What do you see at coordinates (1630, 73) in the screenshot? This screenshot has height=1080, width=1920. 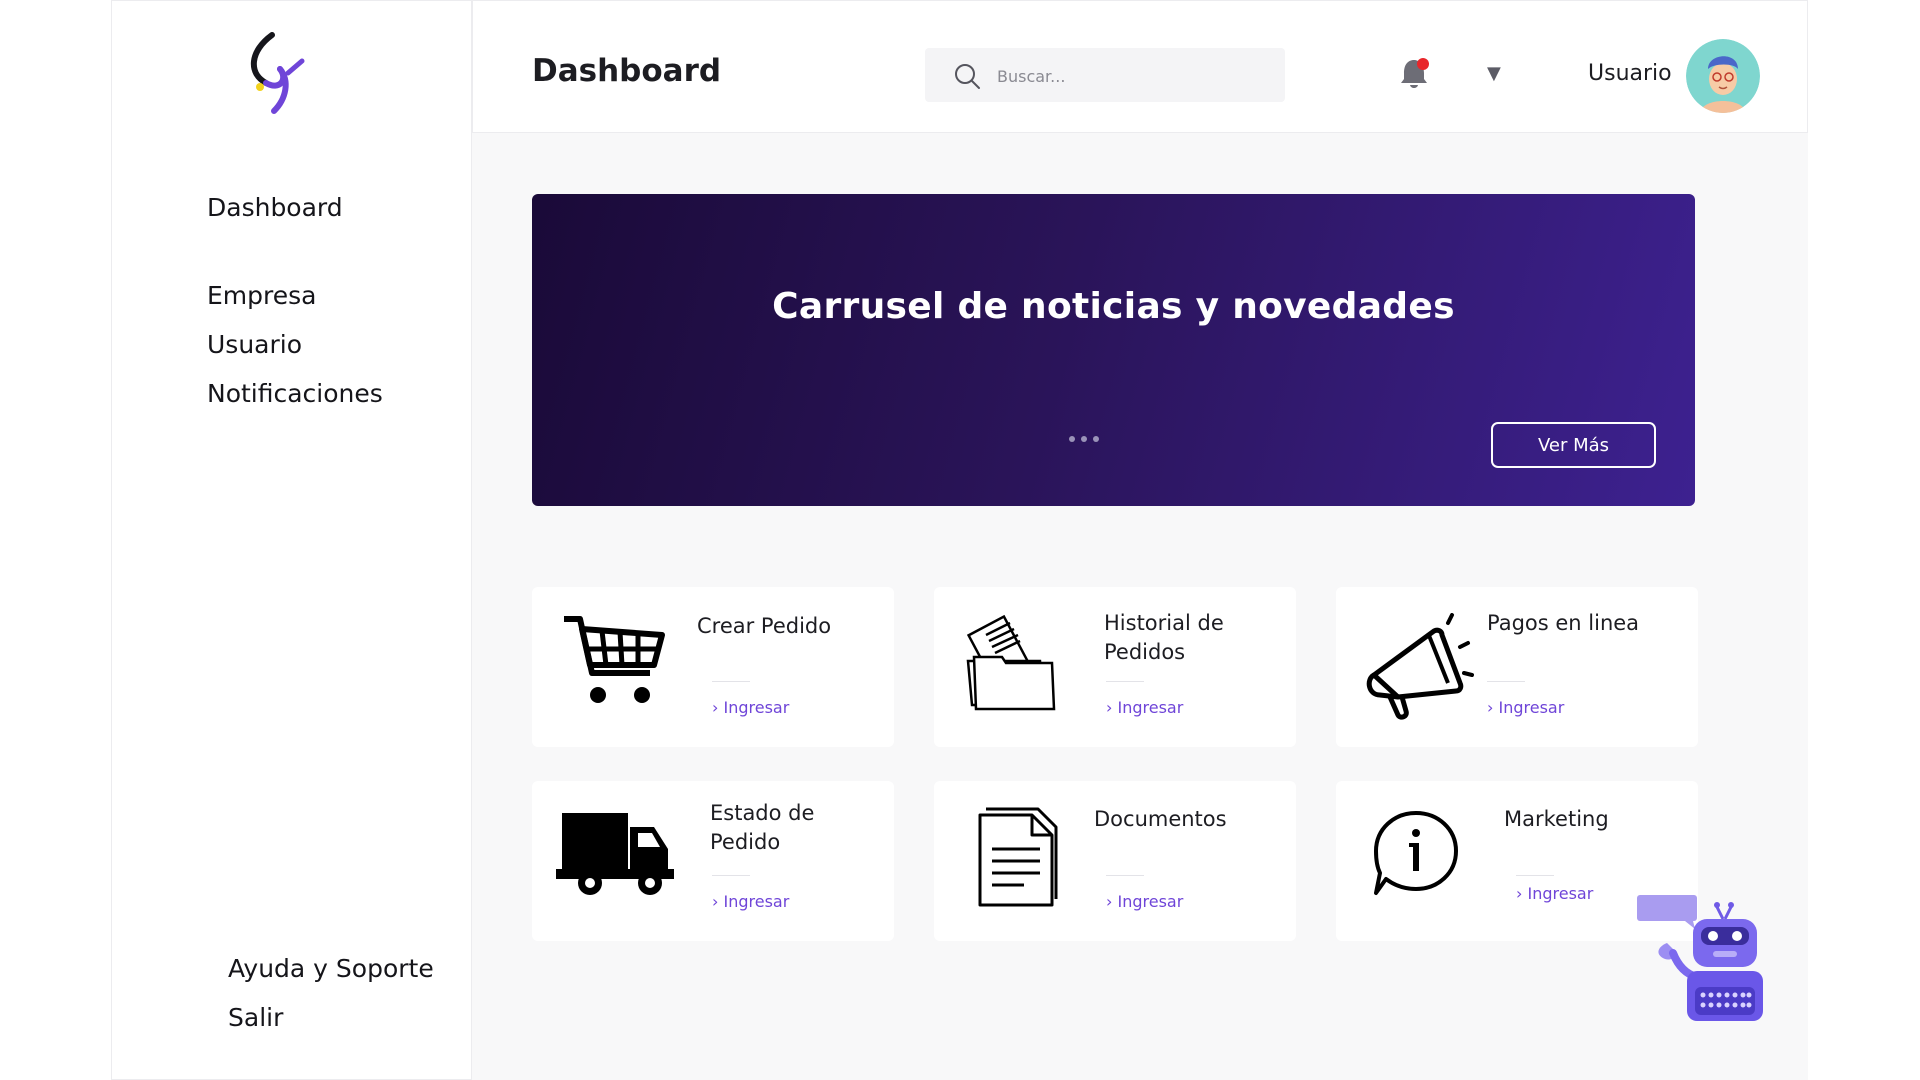 I see `user-name: Usuario` at bounding box center [1630, 73].